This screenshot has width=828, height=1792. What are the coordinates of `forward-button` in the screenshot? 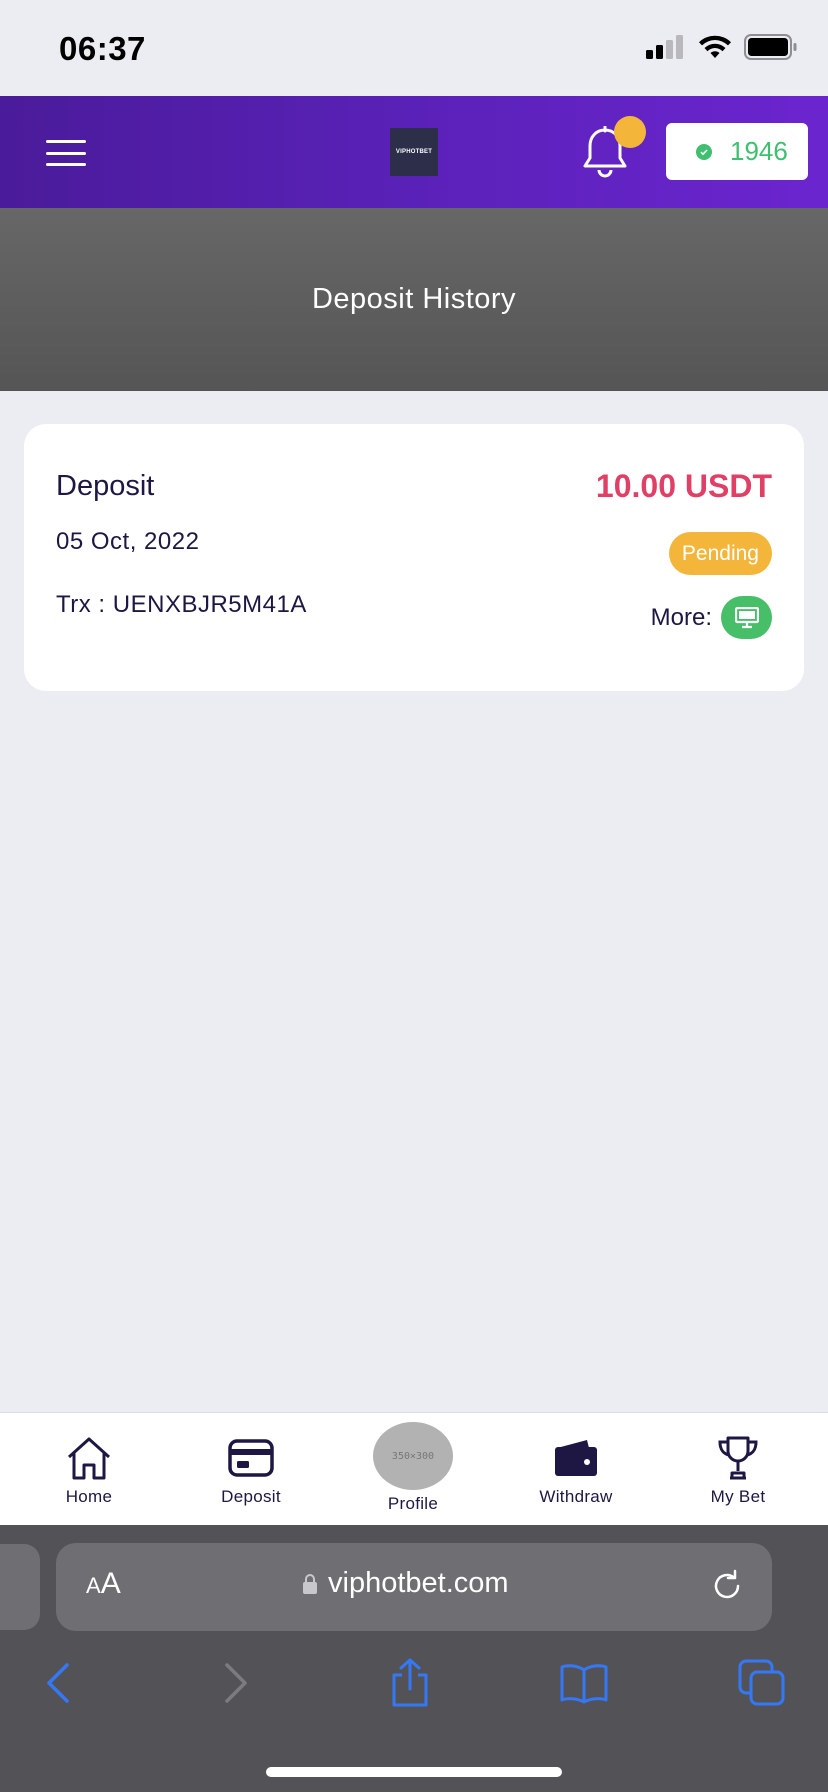 It's located at (236, 1683).